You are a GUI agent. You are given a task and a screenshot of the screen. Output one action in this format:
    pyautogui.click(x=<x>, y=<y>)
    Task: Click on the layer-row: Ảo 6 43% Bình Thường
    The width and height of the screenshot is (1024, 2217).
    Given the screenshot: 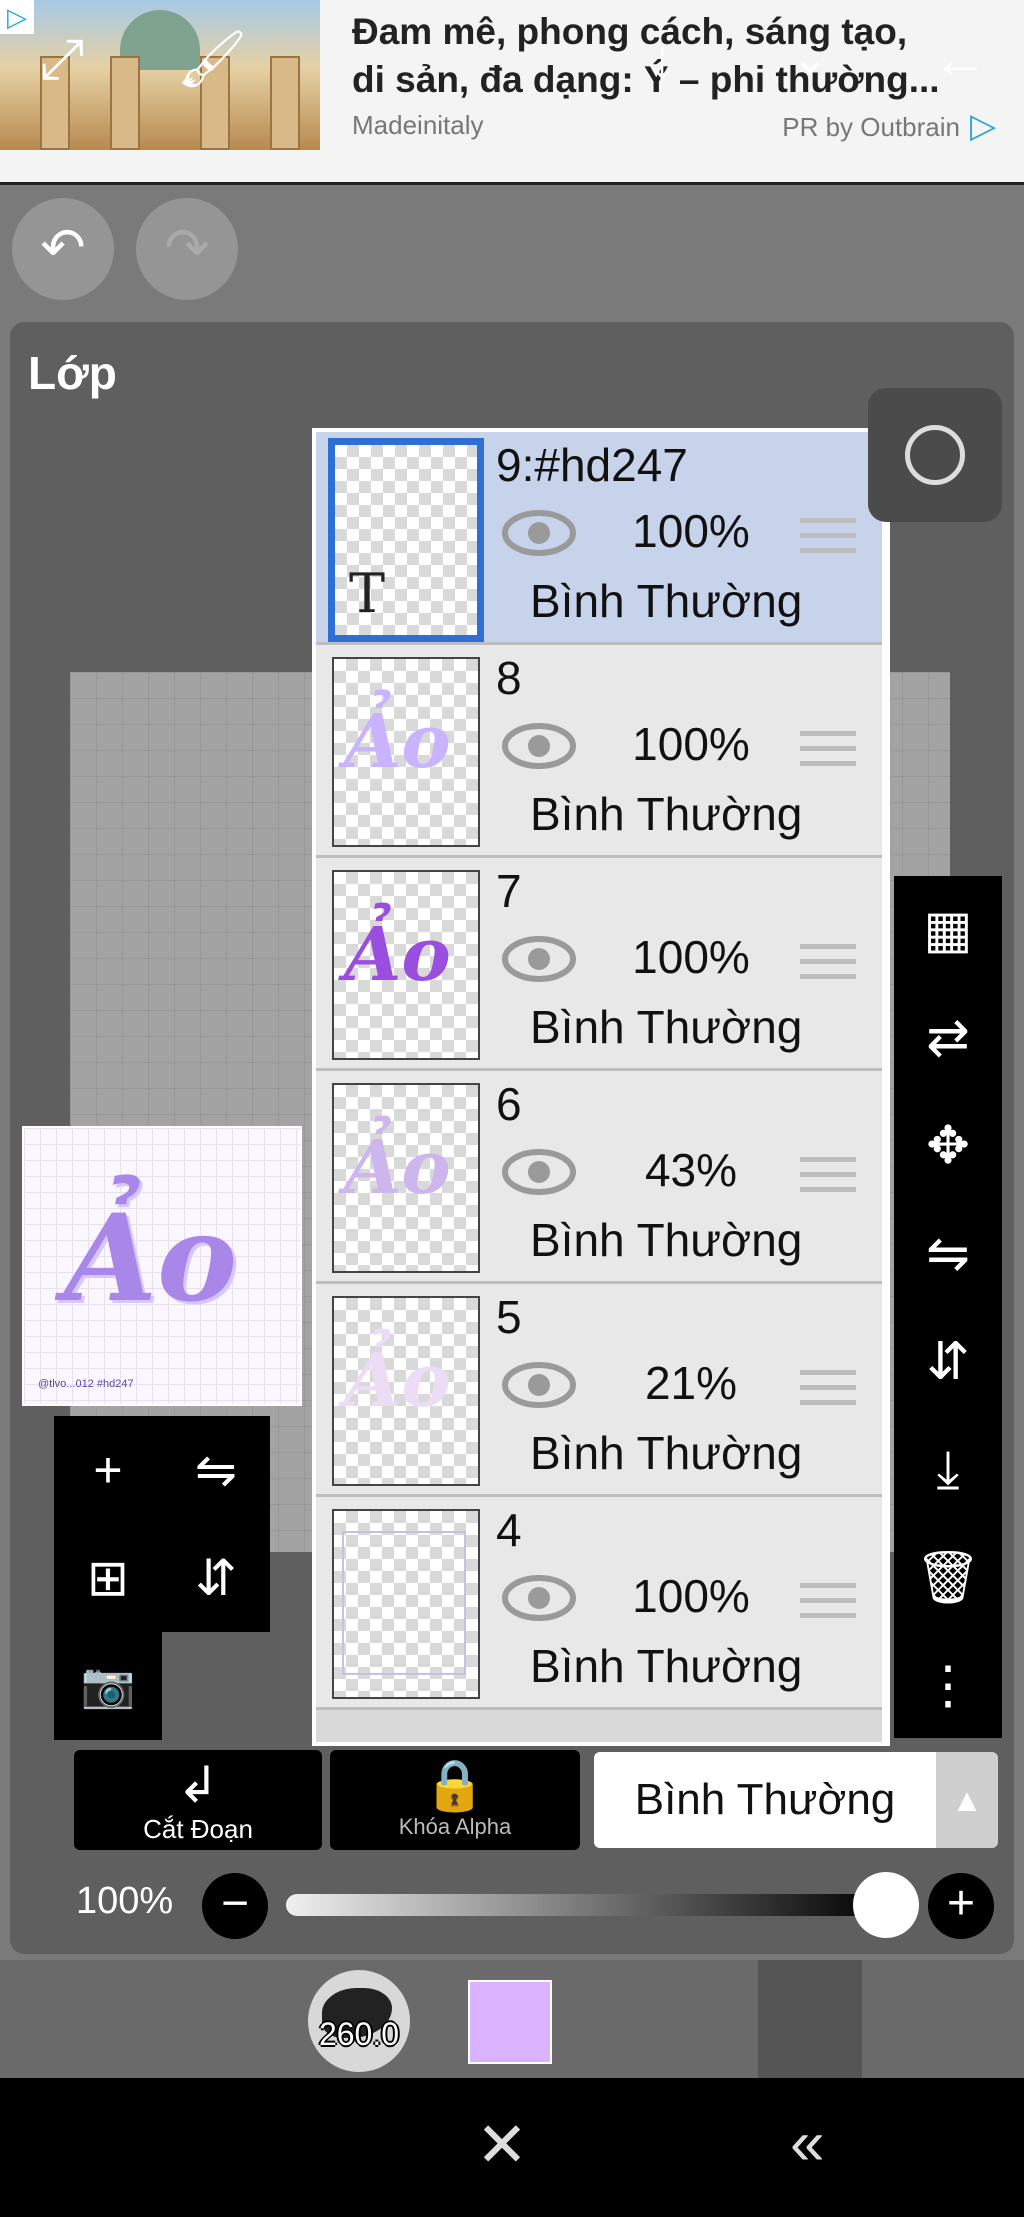 What is the action you would take?
    pyautogui.click(x=599, y=1177)
    